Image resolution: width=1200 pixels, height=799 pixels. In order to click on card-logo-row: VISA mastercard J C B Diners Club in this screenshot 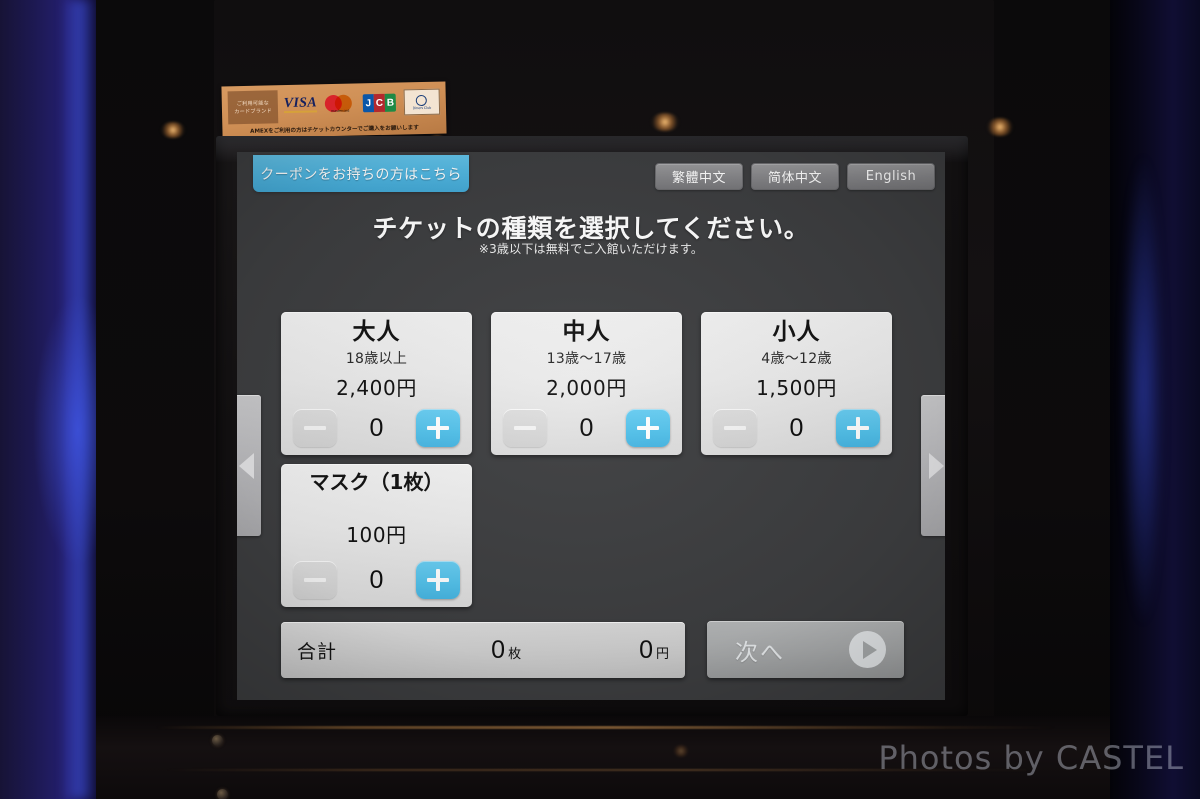, I will do `click(362, 104)`.